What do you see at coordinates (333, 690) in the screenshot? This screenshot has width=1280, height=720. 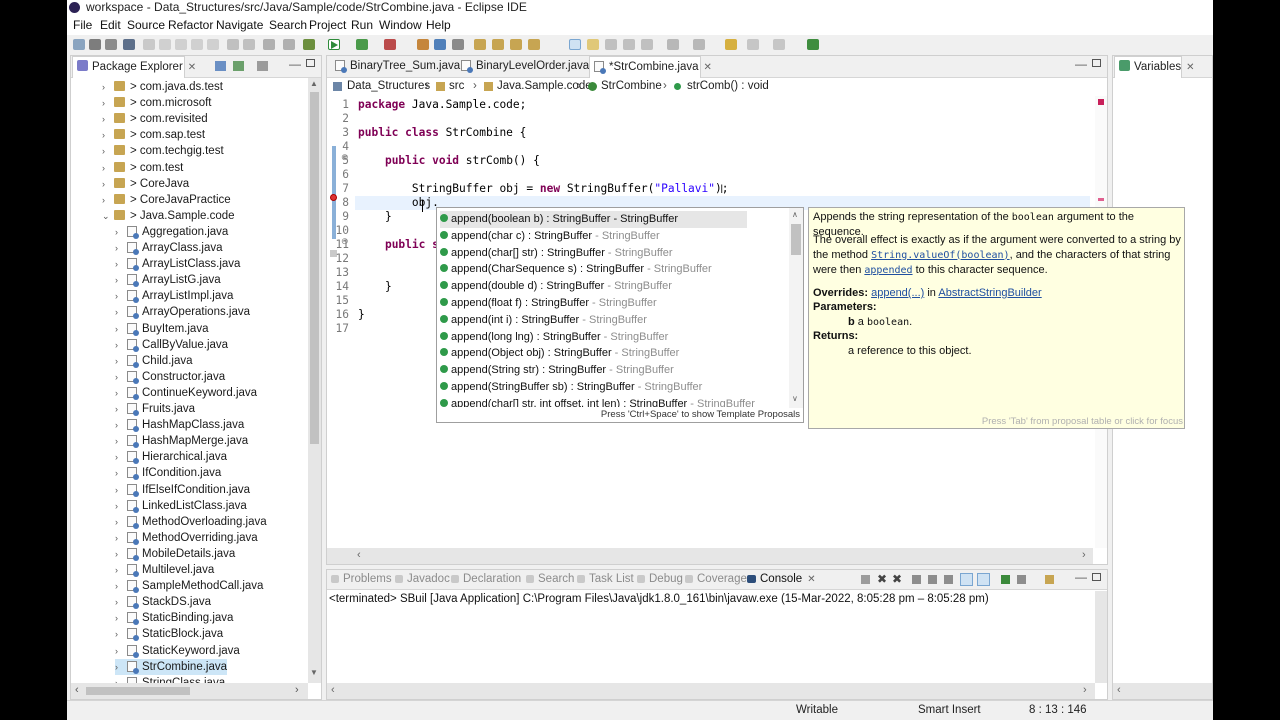 I see `scroll-left-icon: ‹` at bounding box center [333, 690].